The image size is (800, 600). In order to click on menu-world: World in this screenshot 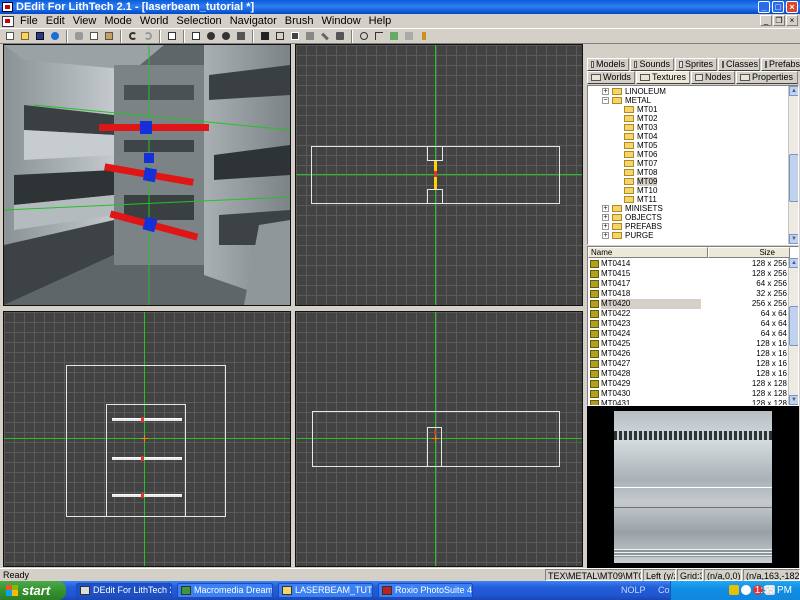, I will do `click(155, 21)`.